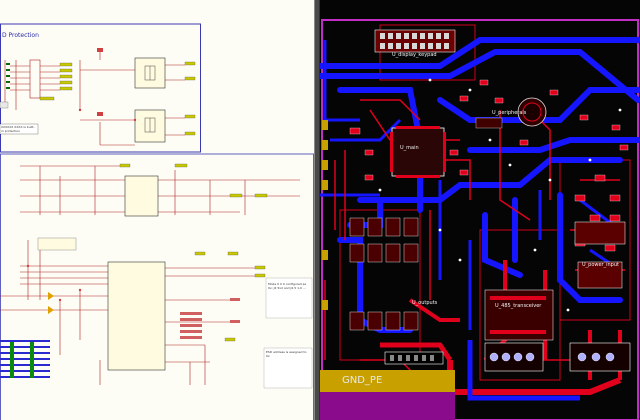 This screenshot has width=640, height=420. I want to click on schematic-section-title: D Protection, so click(20, 35).